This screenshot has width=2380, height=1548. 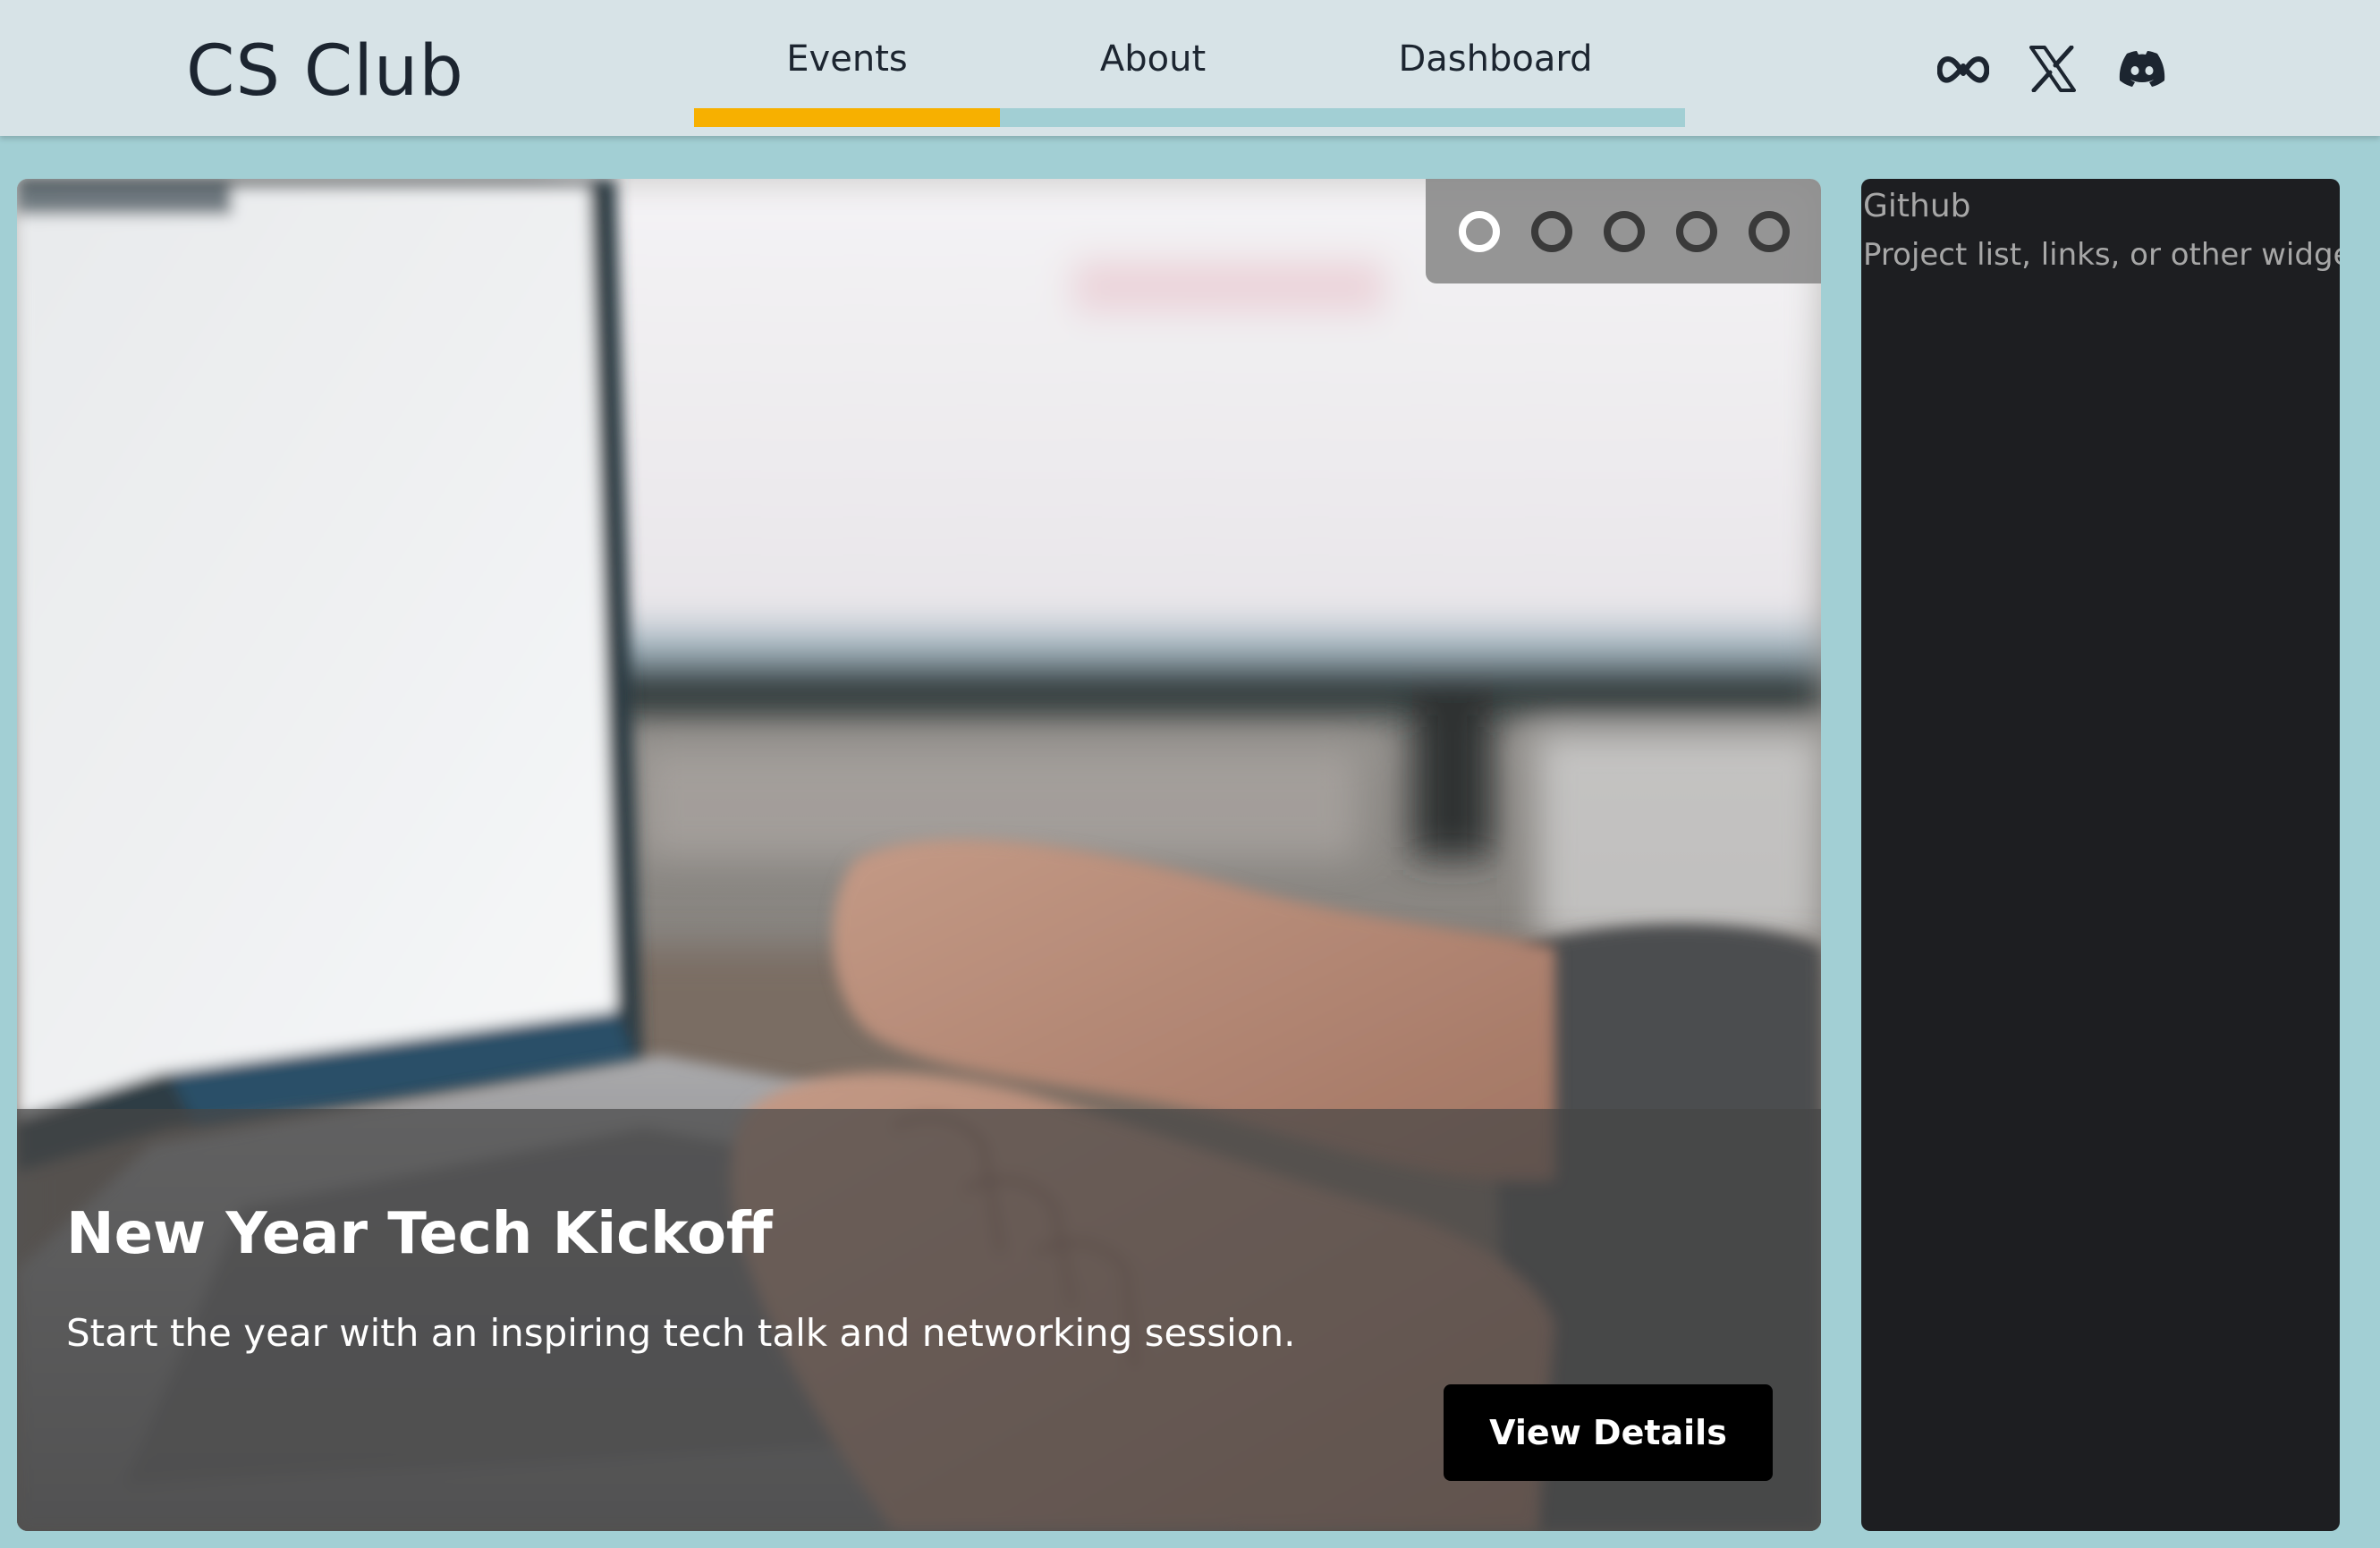 I want to click on github-panel-text: Project list, links, or other widgets, so click(x=2101, y=255).